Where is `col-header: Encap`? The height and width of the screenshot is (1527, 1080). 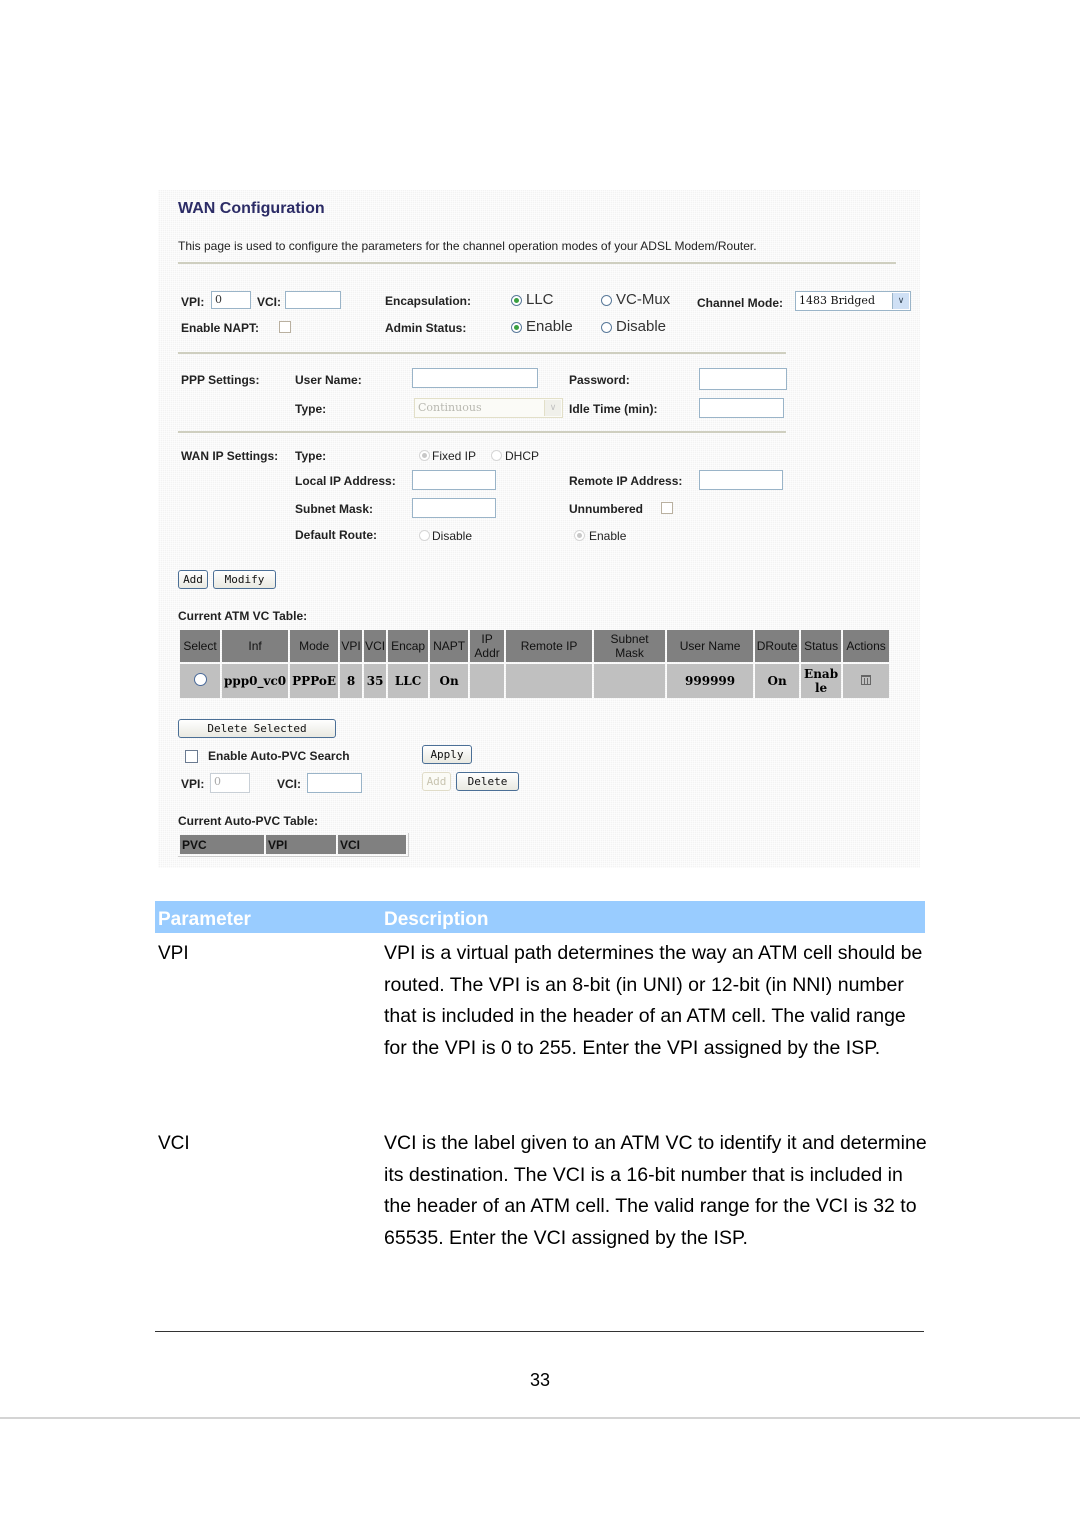
col-header: Encap is located at coordinates (408, 646).